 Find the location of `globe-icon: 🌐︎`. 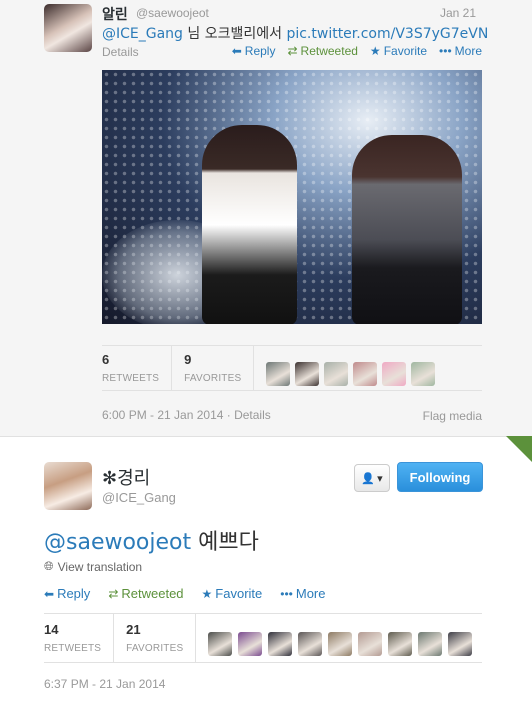

globe-icon: 🌐︎ is located at coordinates (49, 566).